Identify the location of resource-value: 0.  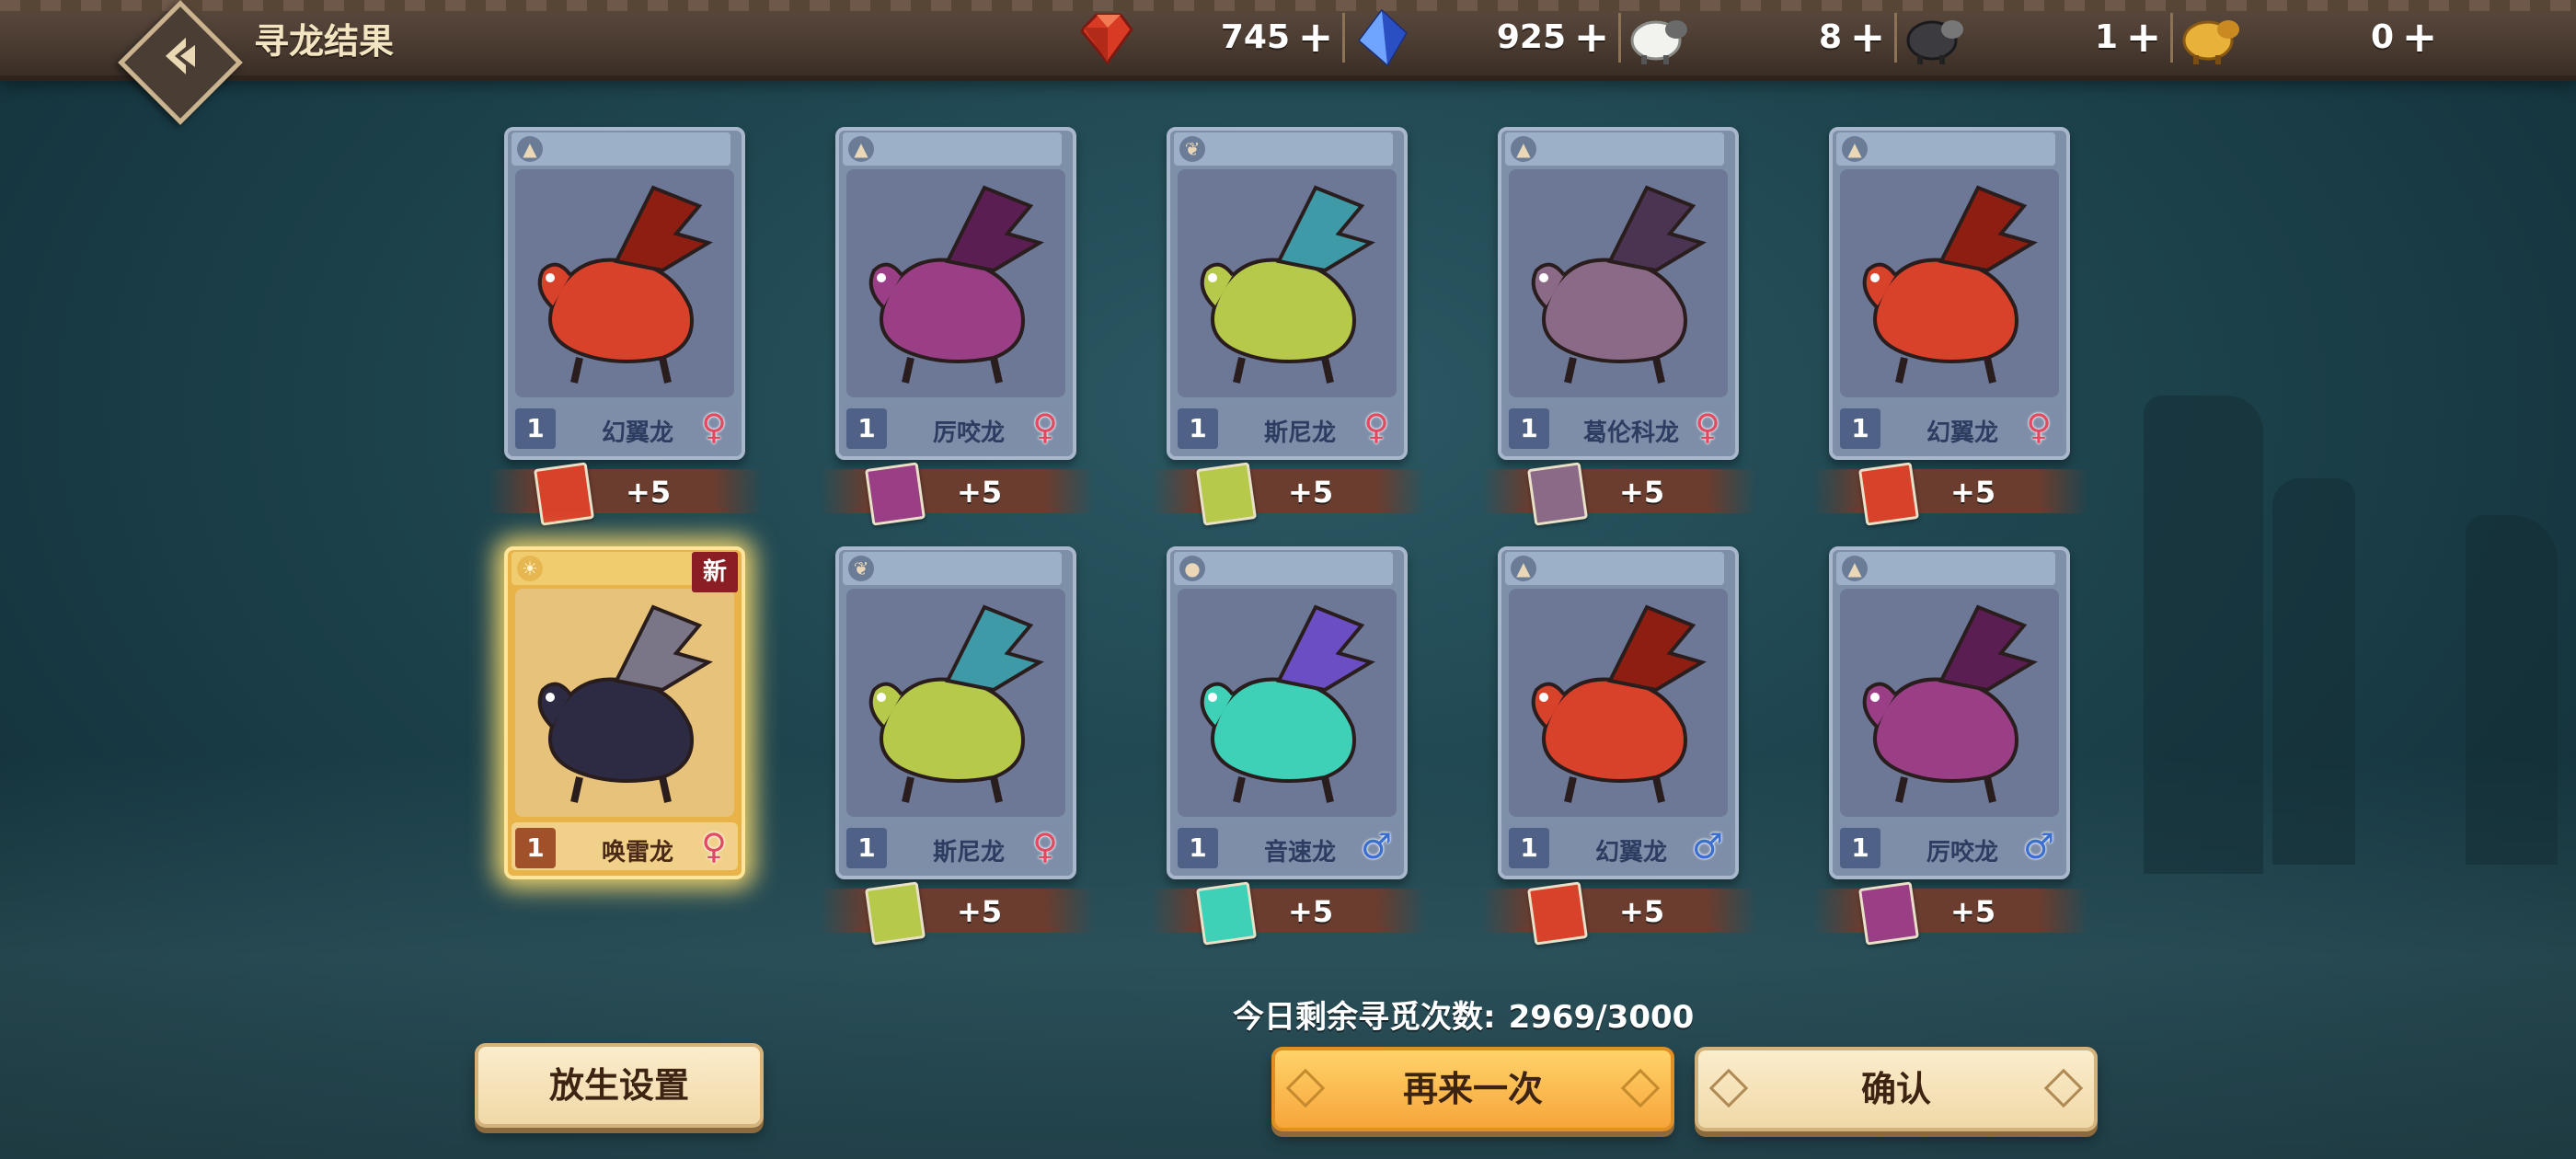
(2382, 37).